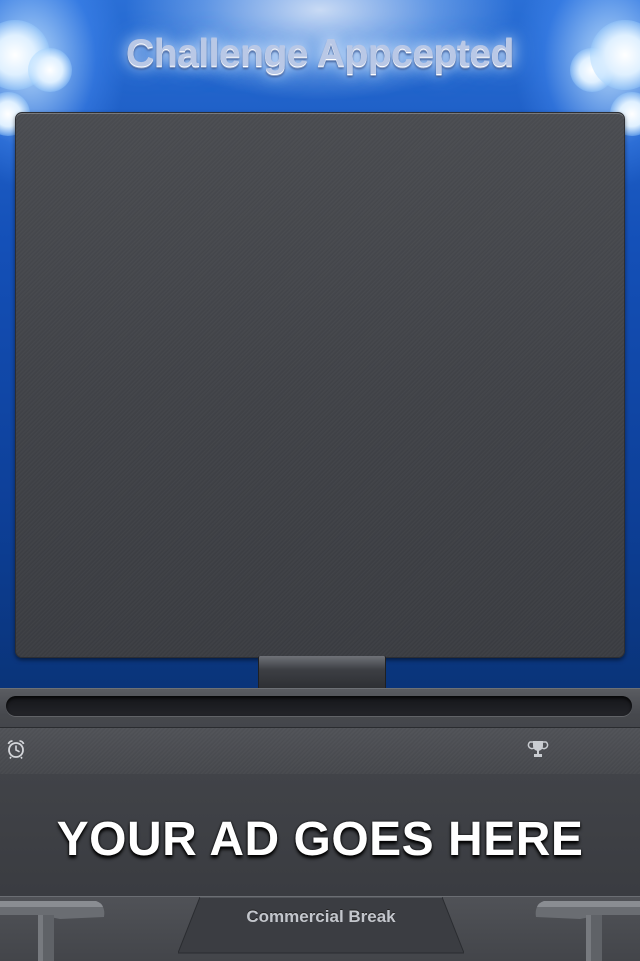 This screenshot has width=640, height=961. I want to click on ad-text: YOUR AD GOES HERE, so click(320, 839).